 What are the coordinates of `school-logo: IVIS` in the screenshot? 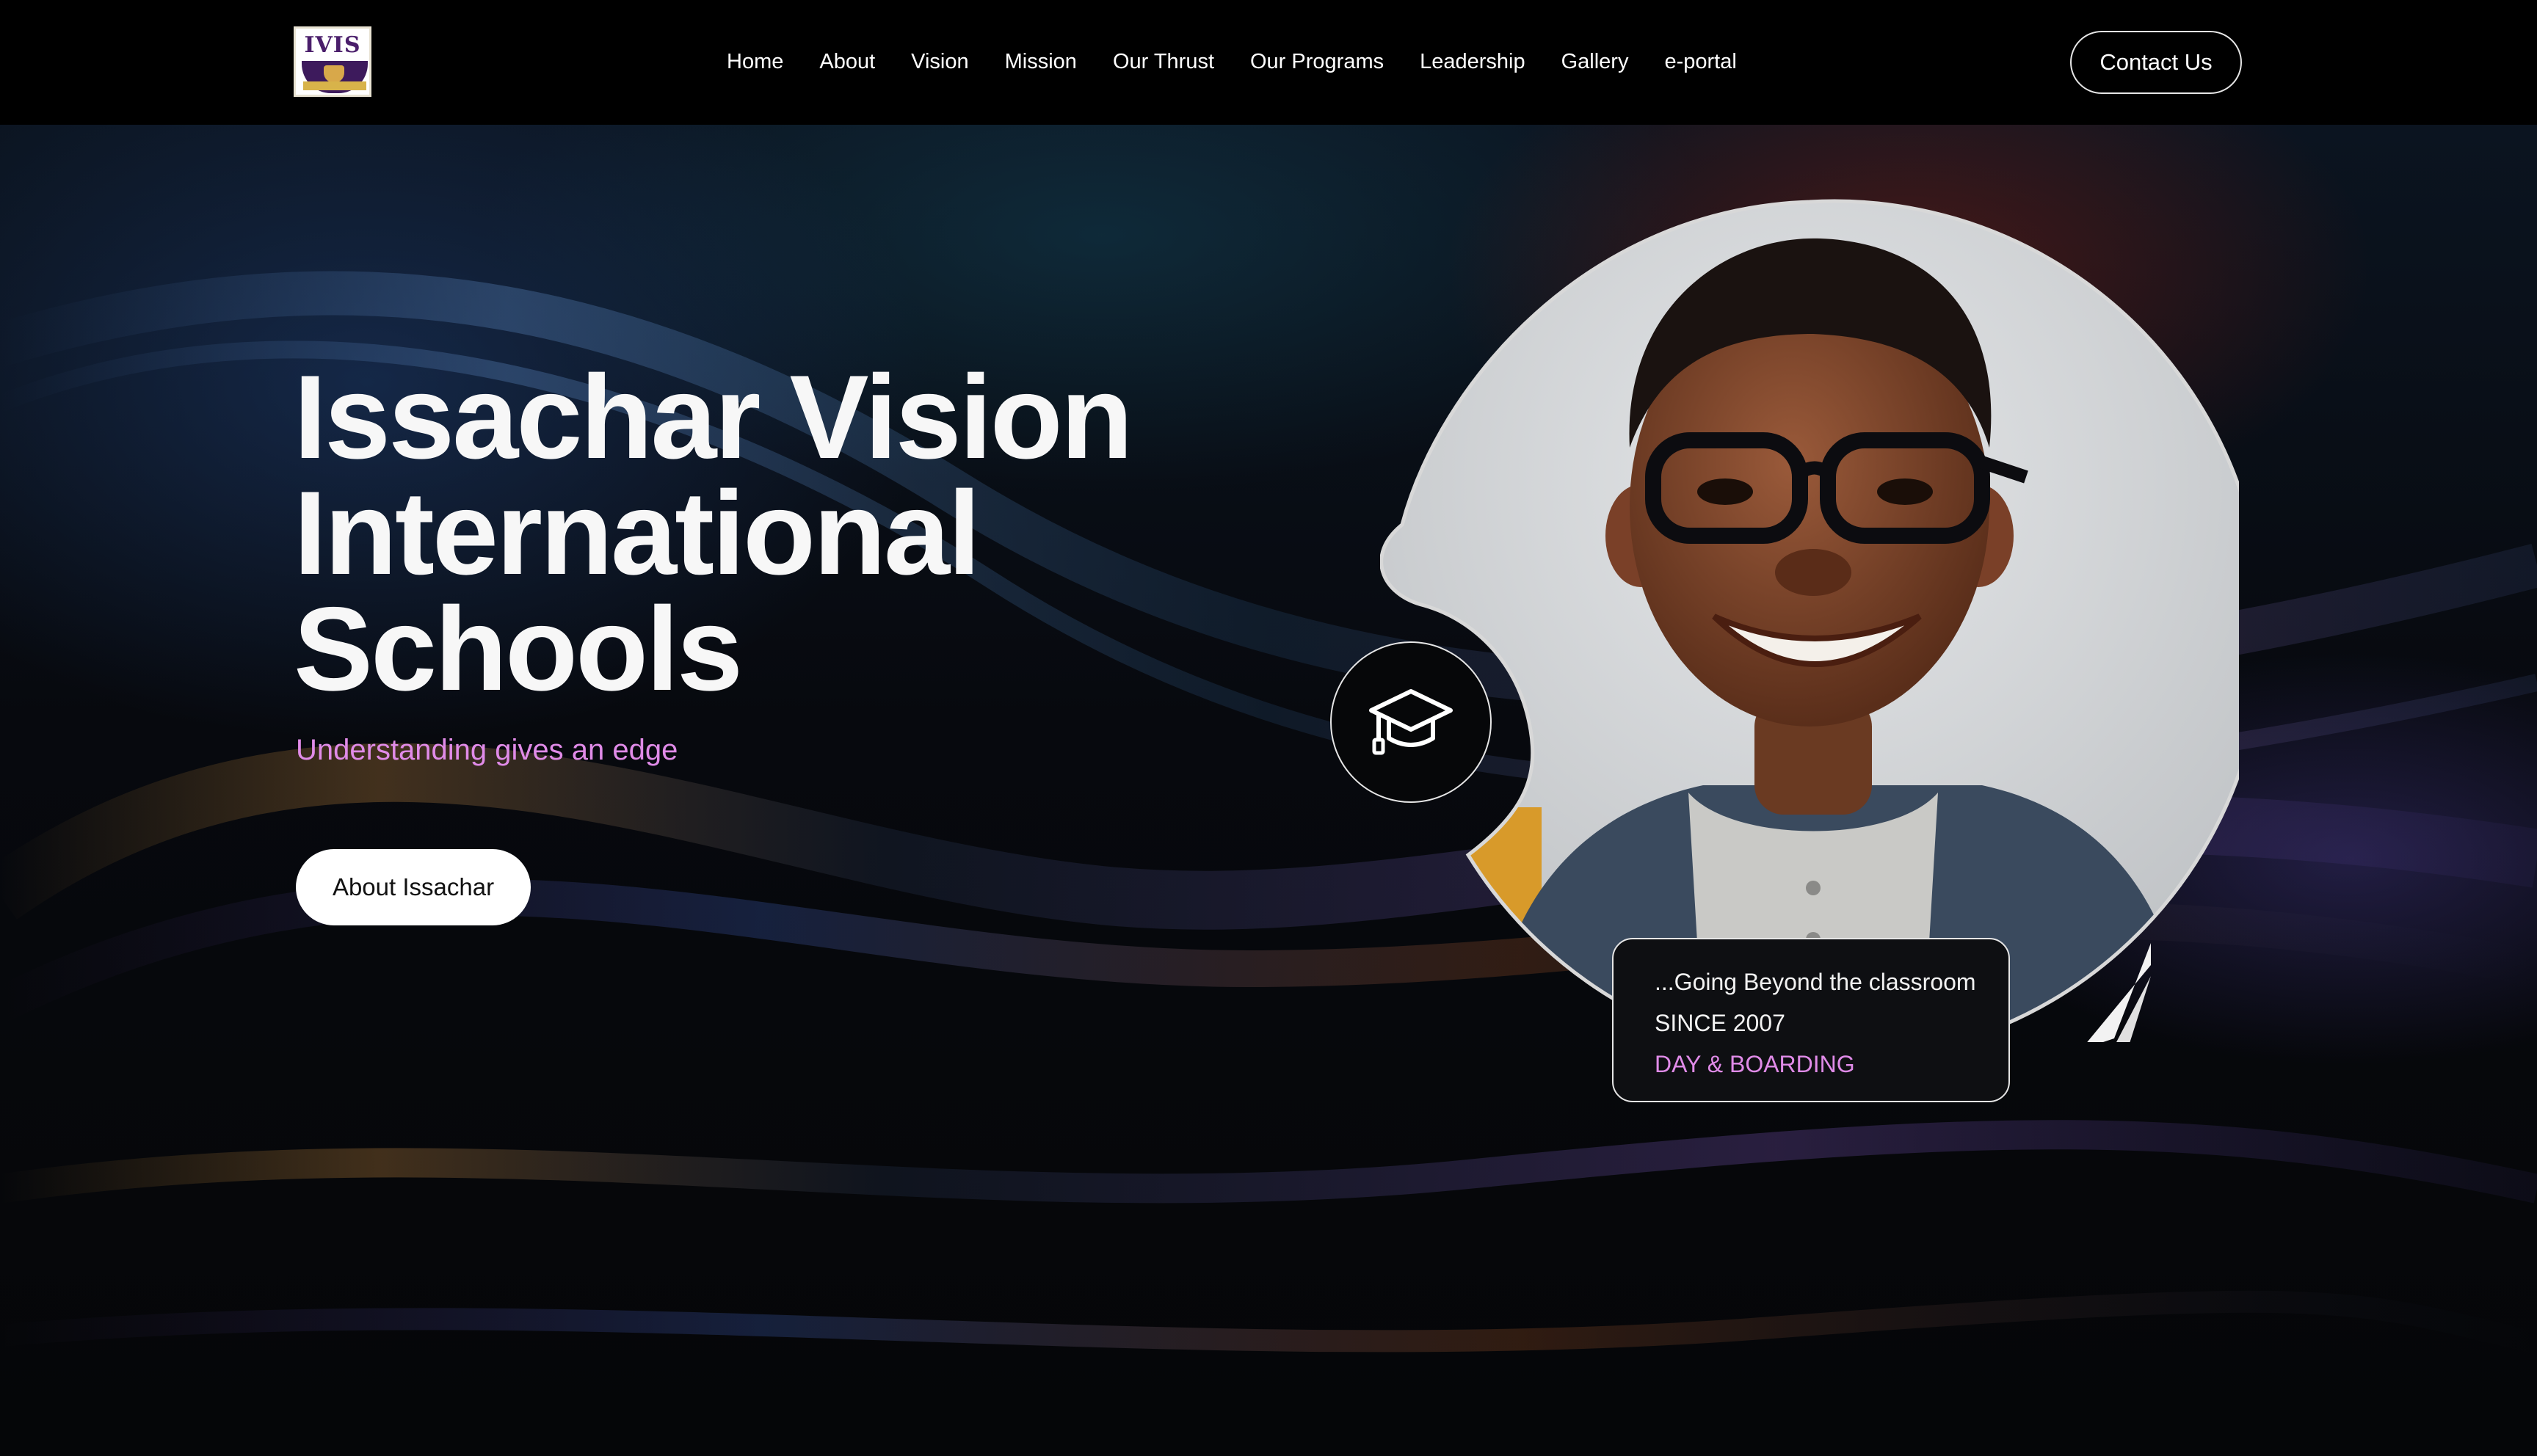 It's located at (332, 62).